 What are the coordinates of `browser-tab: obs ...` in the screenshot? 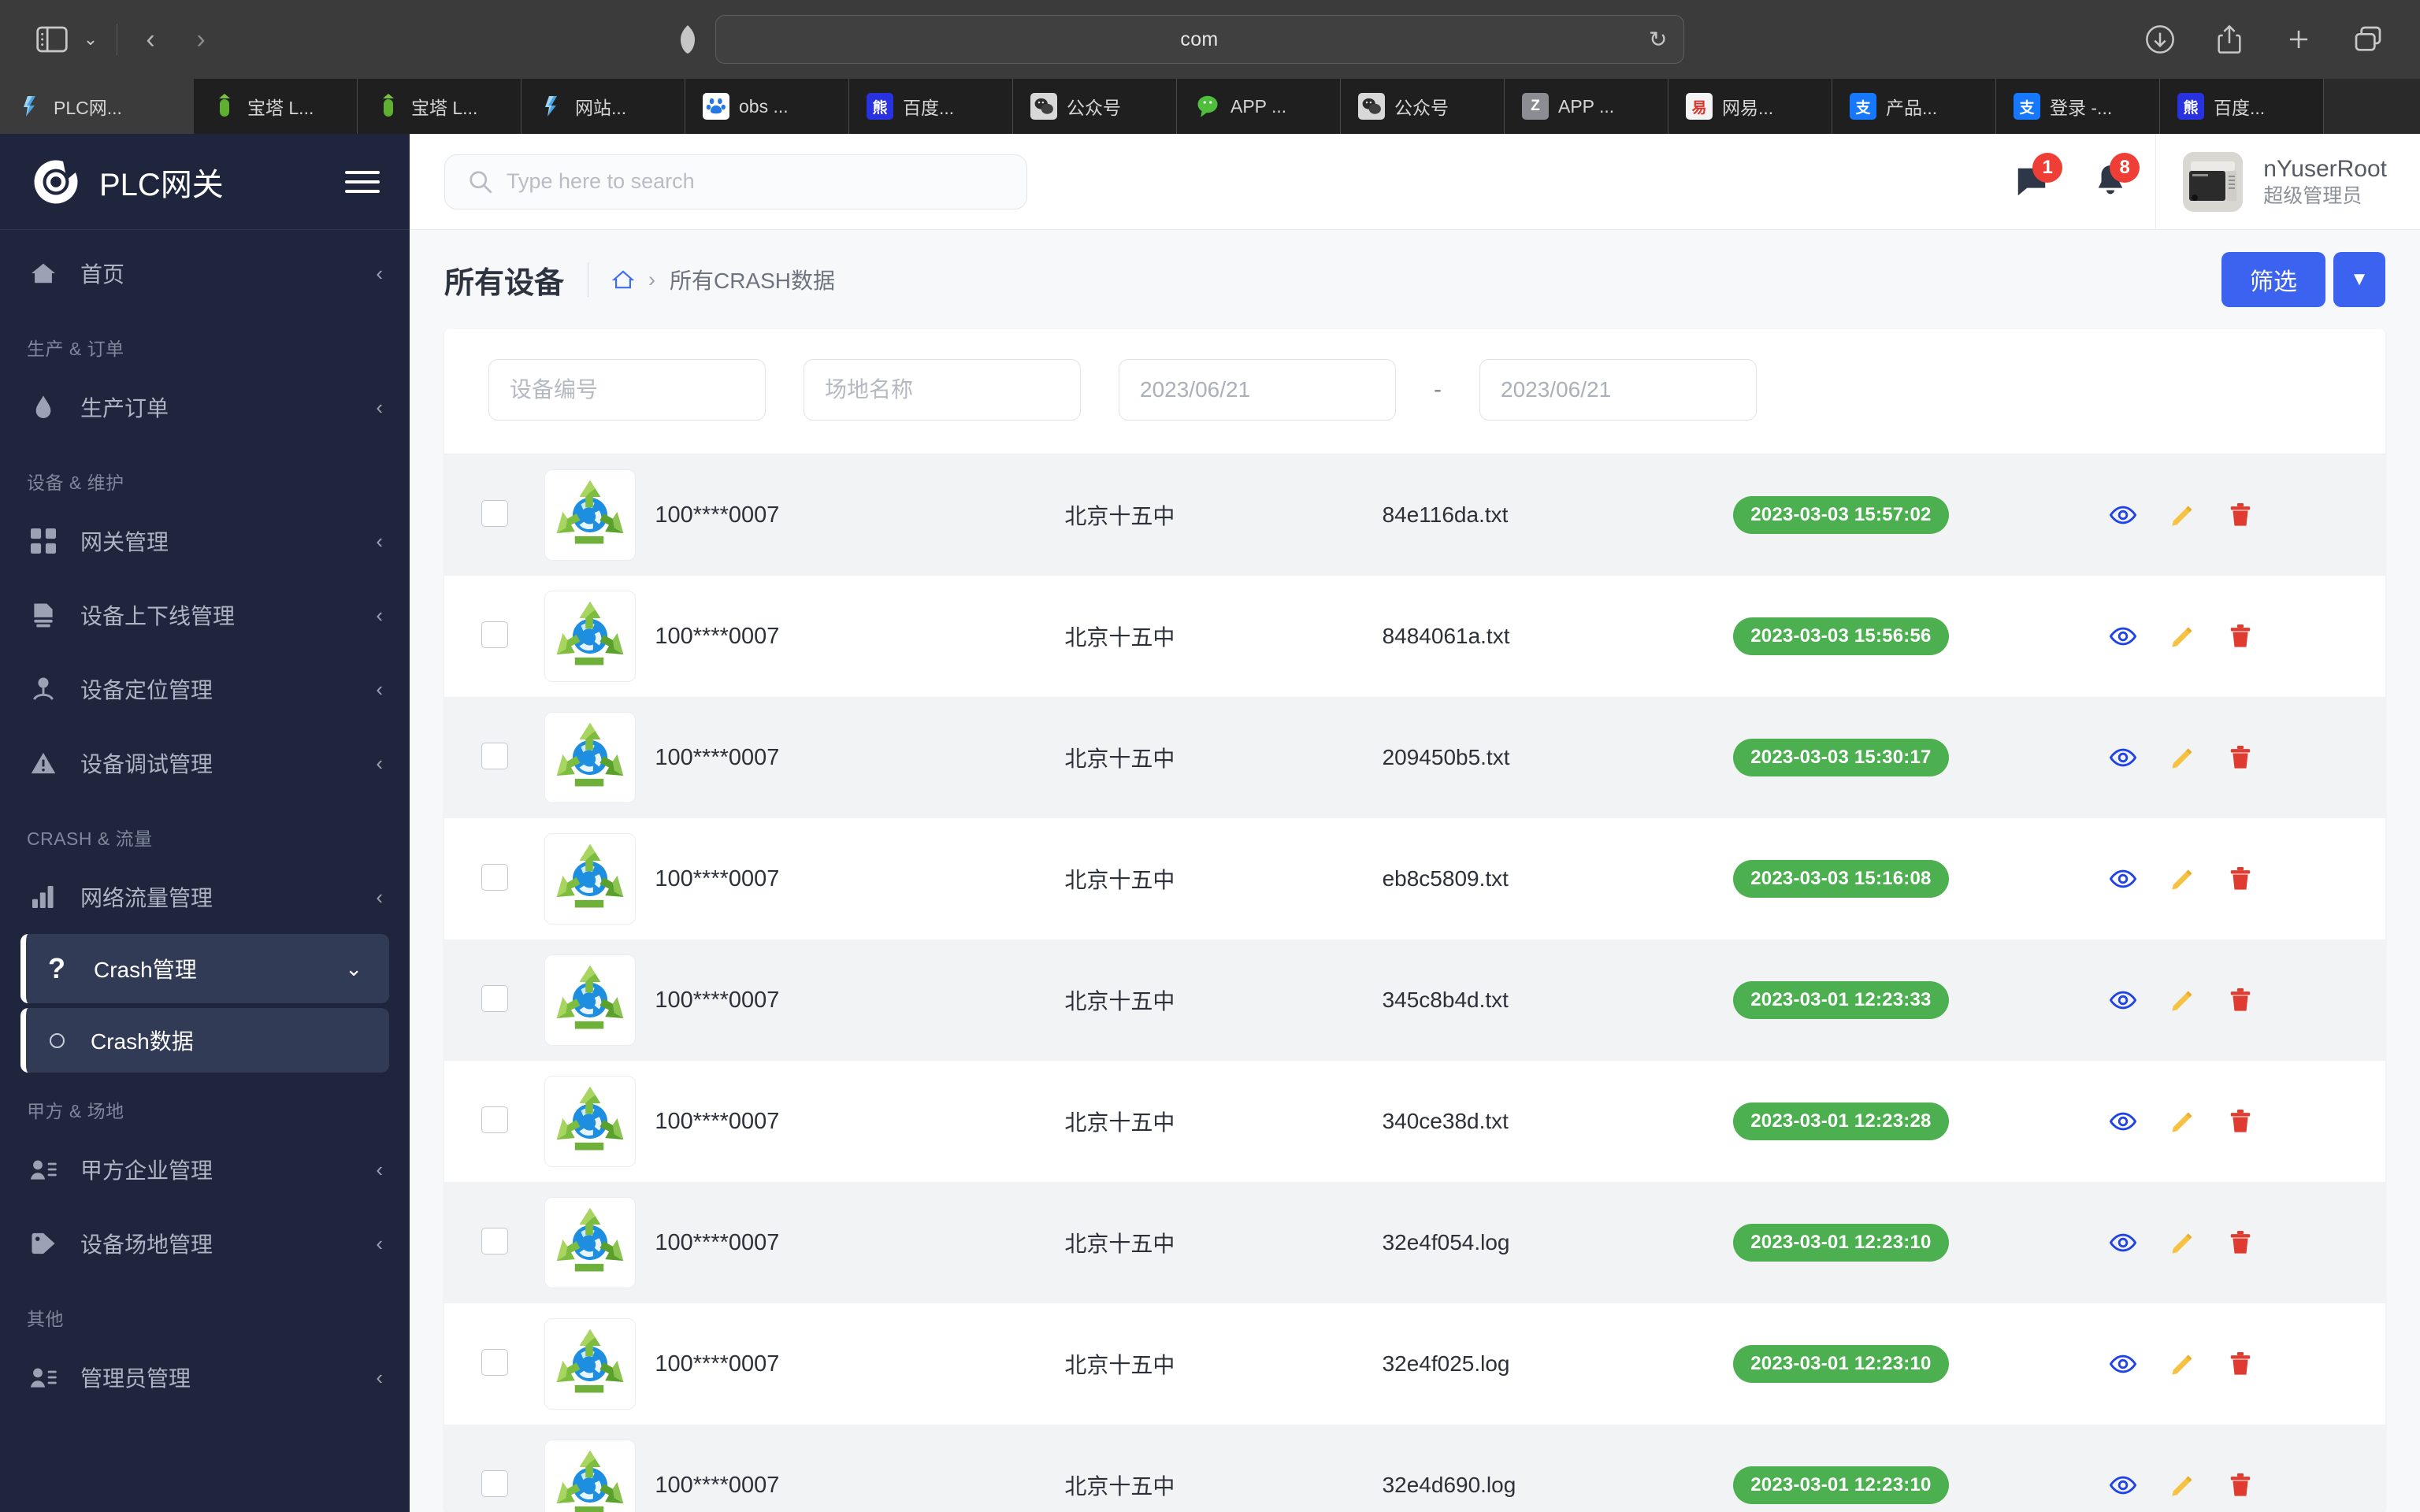 It's located at (767, 106).